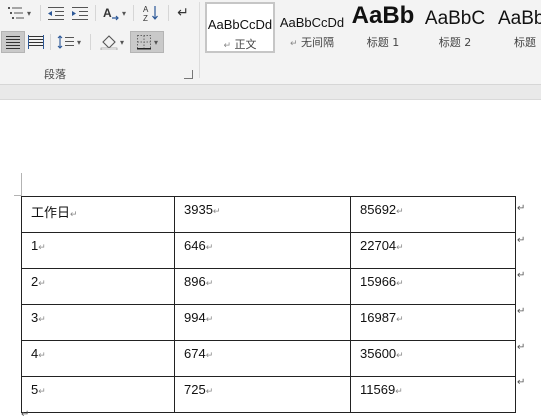 The height and width of the screenshot is (420, 541). What do you see at coordinates (262, 358) in the screenshot?
I see `table-cell: 674↵` at bounding box center [262, 358].